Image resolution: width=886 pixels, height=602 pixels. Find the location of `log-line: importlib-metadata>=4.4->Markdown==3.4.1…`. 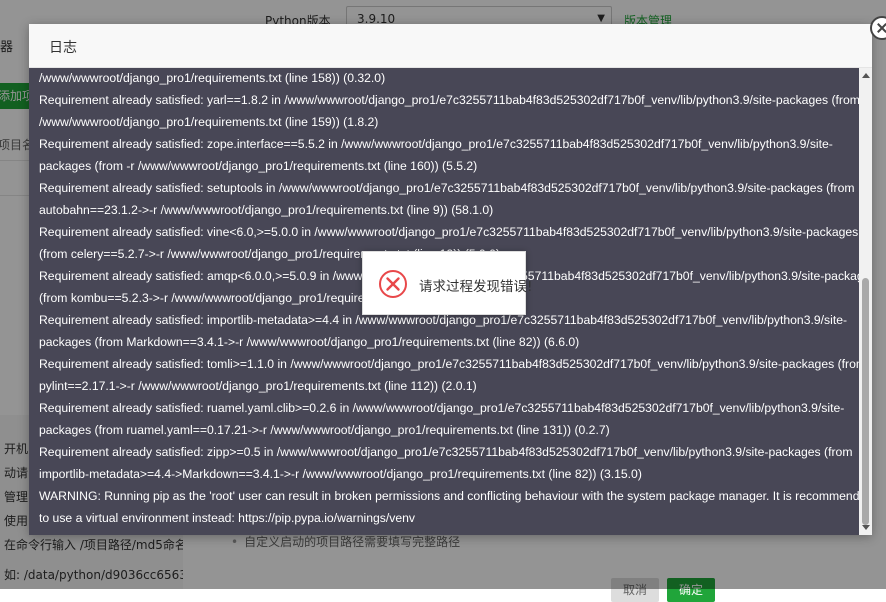

log-line: importlib-metadata>=4.4->Markdown==3.4.1… is located at coordinates (340, 474).